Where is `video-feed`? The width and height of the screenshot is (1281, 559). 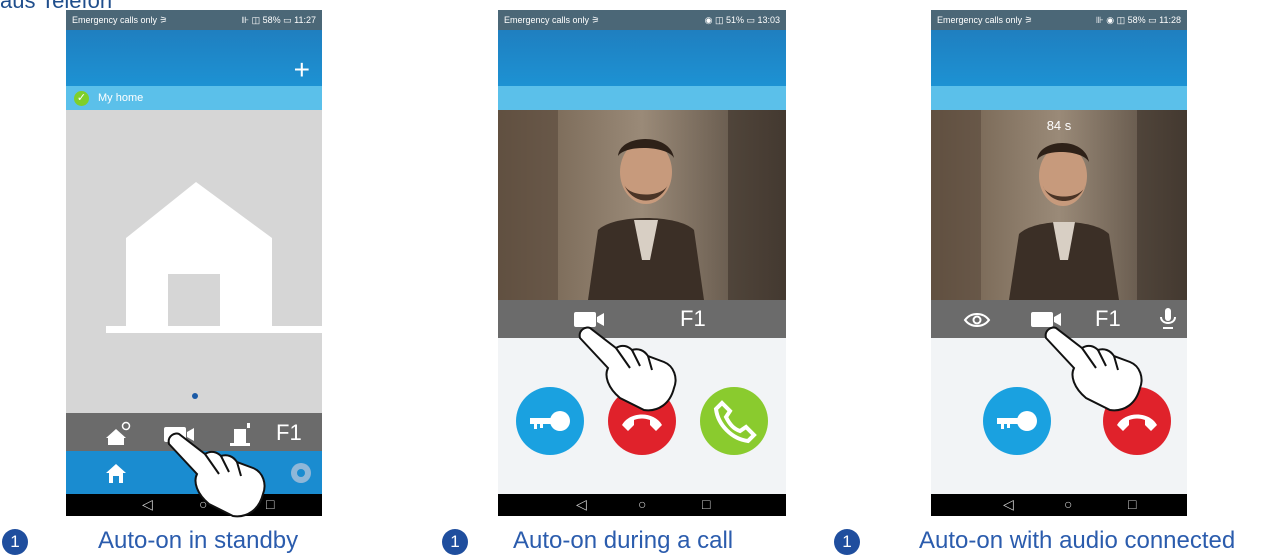
video-feed is located at coordinates (642, 205).